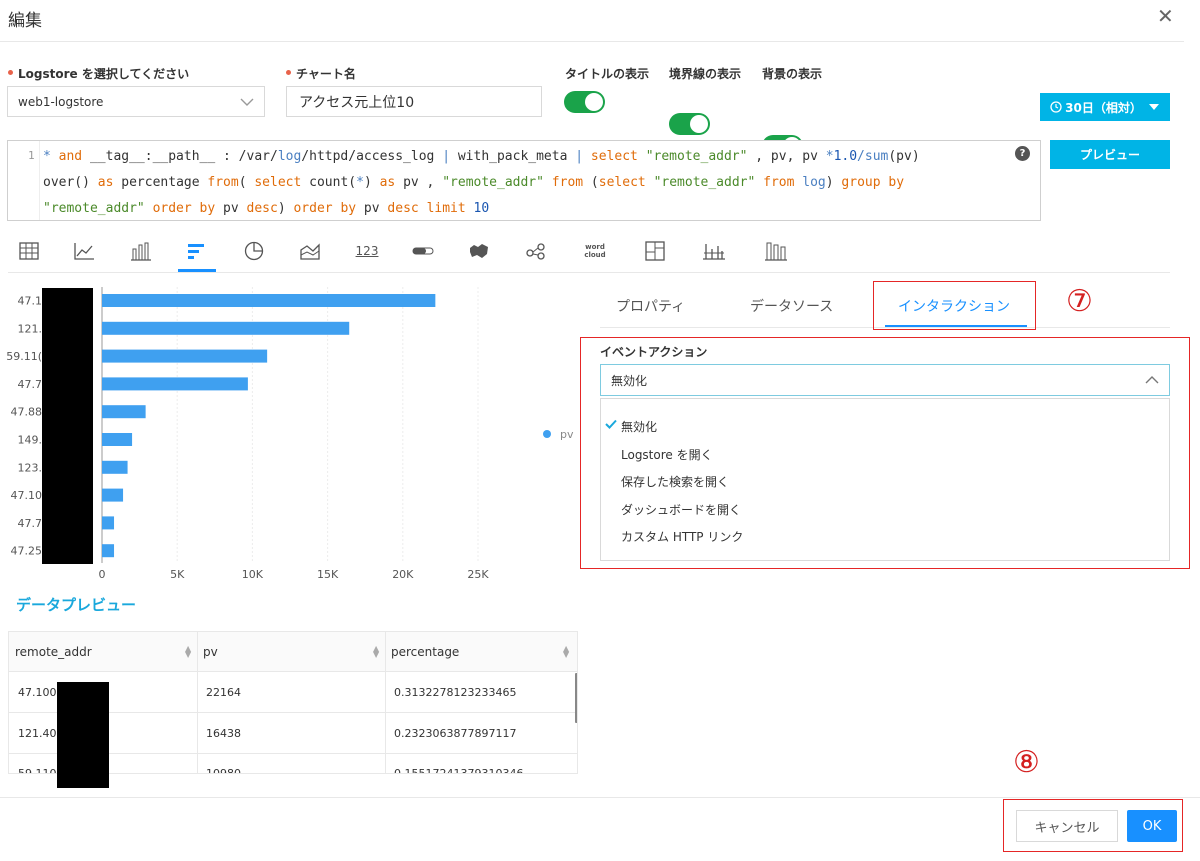  What do you see at coordinates (479, 251) in the screenshot?
I see `map-icon` at bounding box center [479, 251].